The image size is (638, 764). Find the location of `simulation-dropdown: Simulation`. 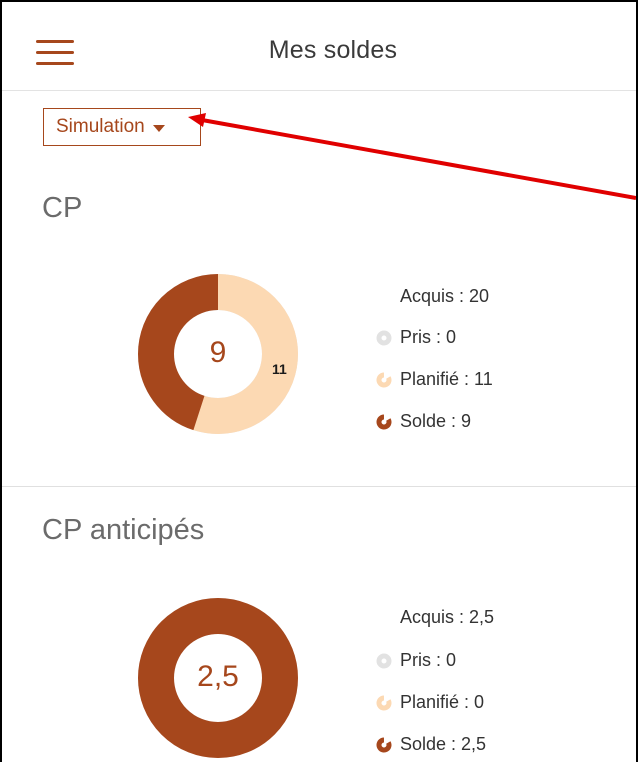

simulation-dropdown: Simulation is located at coordinates (122, 127).